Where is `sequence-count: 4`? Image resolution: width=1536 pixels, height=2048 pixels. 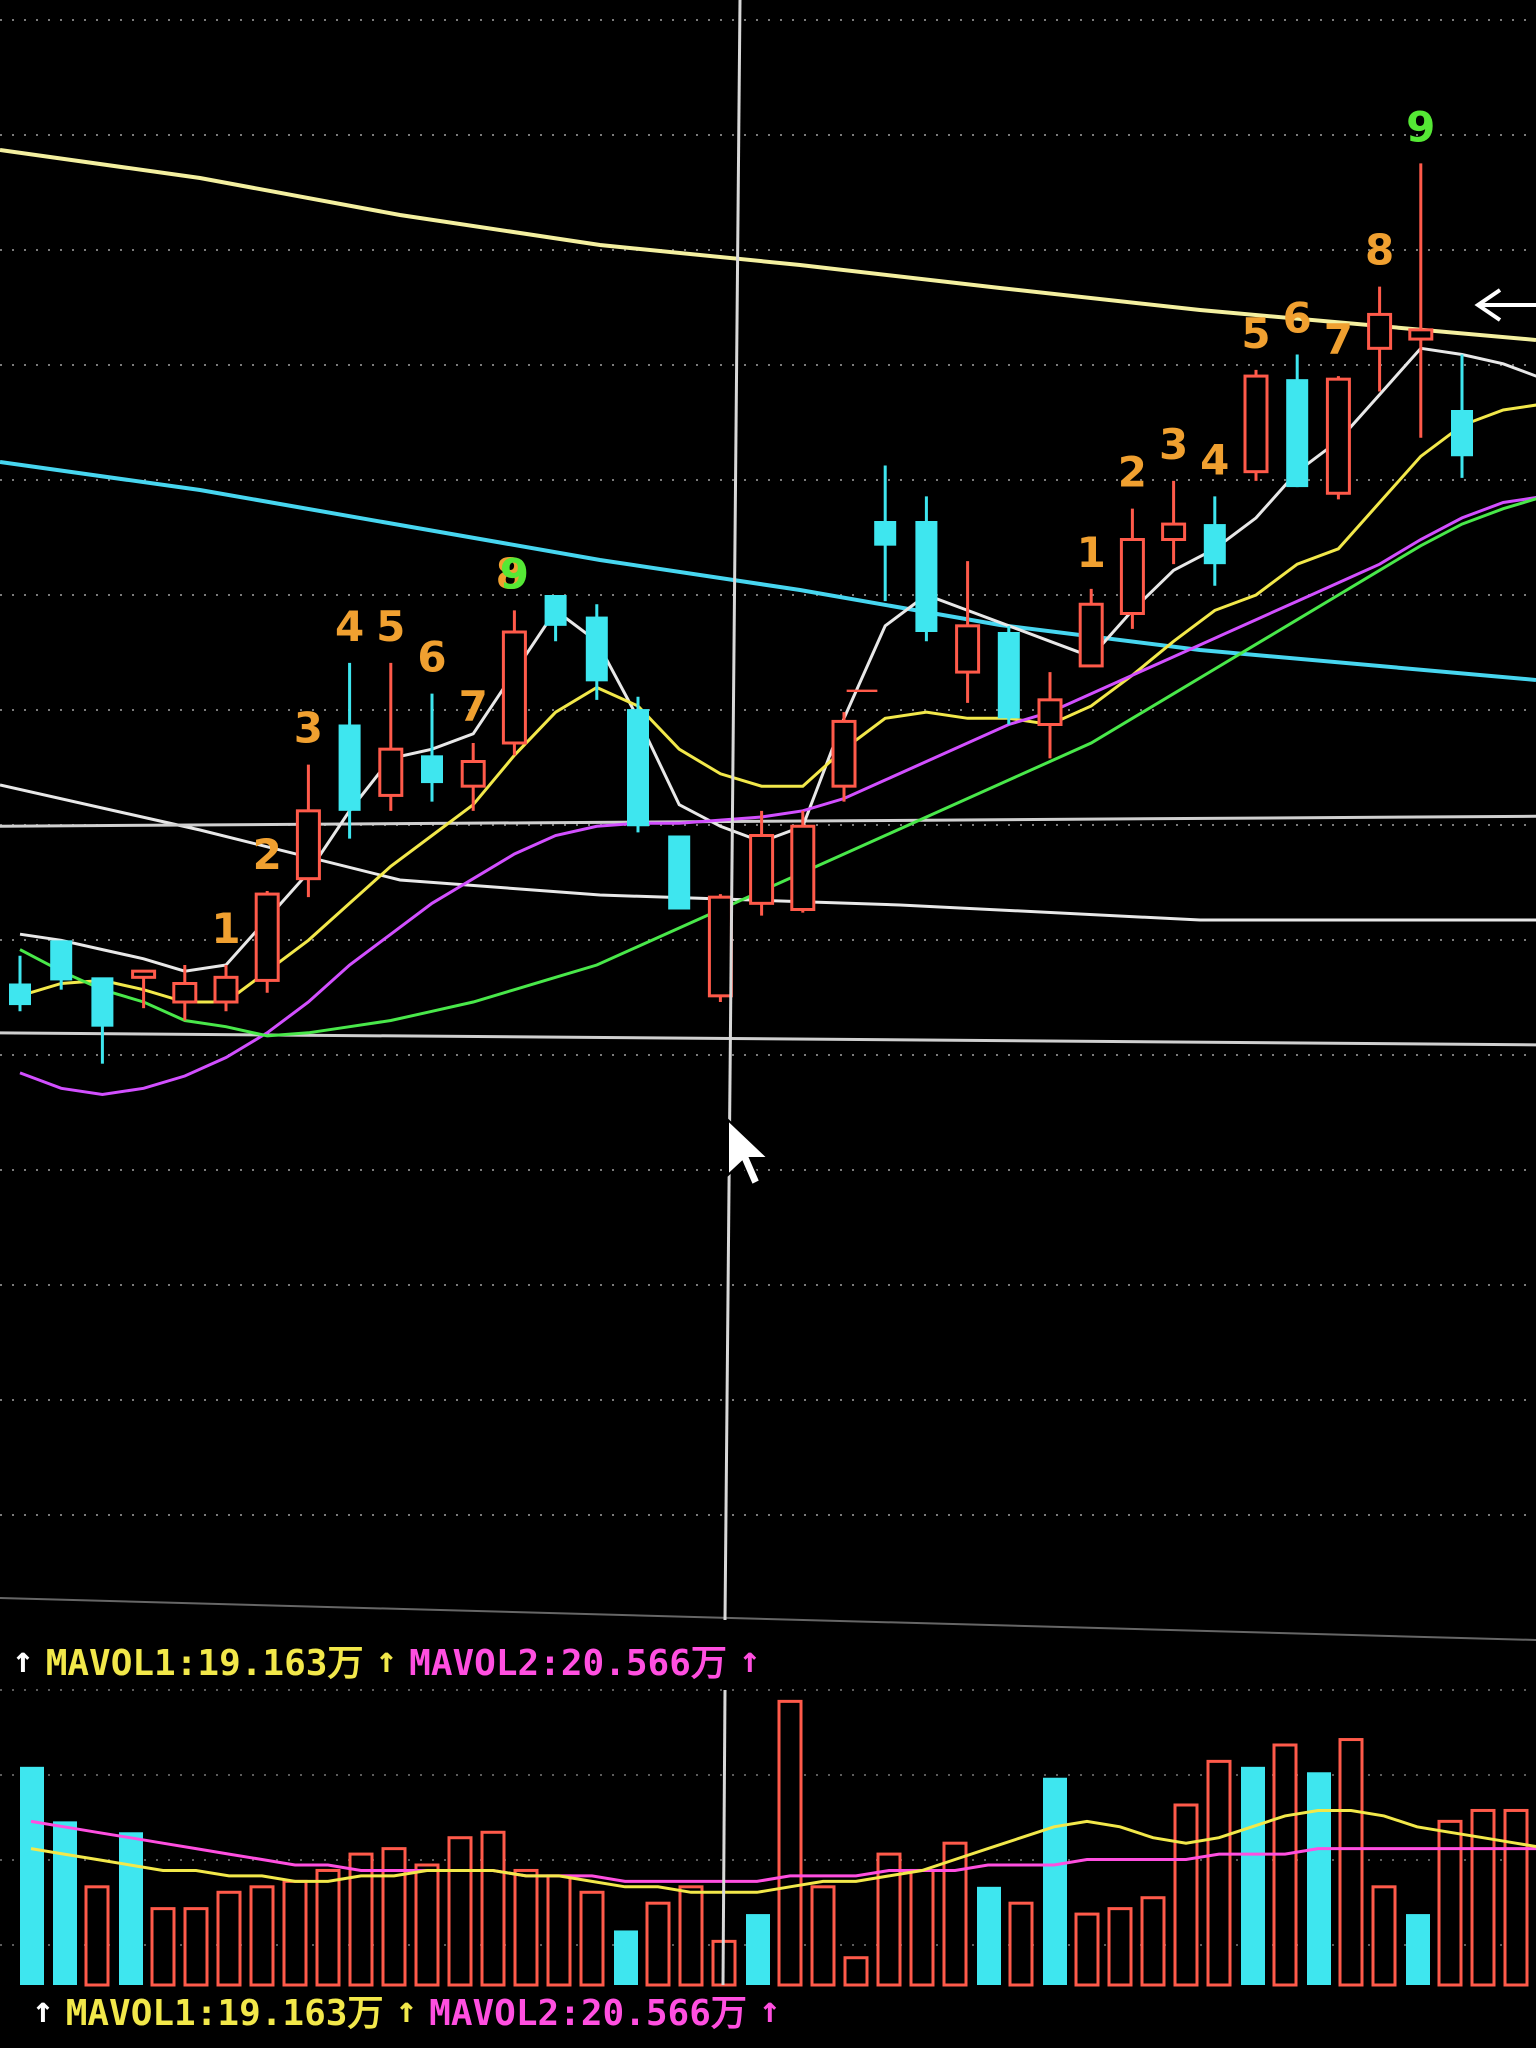
sequence-count: 4 is located at coordinates (1214, 459).